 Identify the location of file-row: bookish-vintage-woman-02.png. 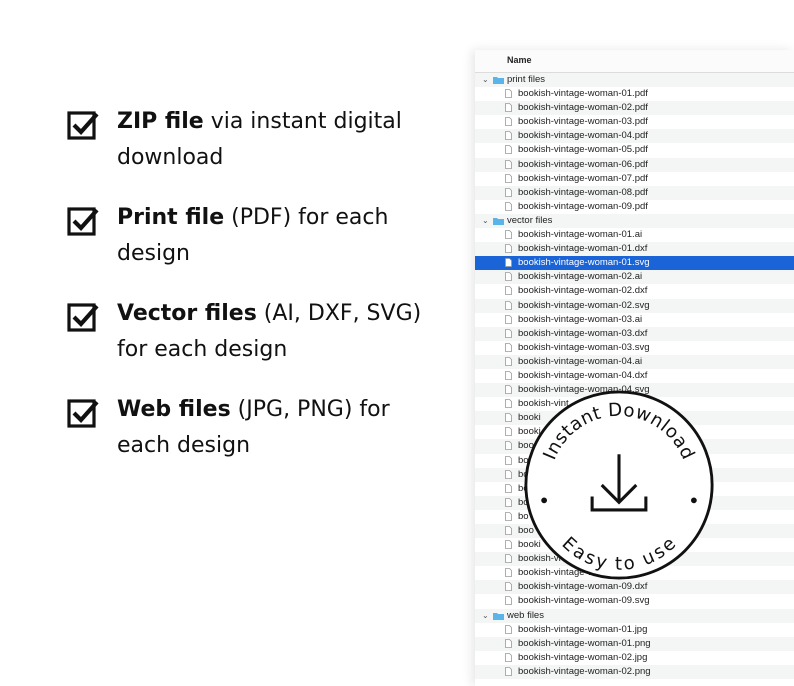
(634, 672).